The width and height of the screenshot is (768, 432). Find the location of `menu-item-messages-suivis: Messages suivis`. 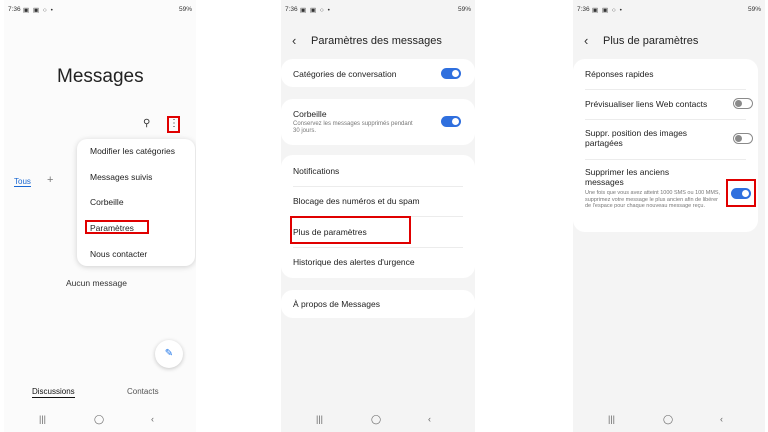

menu-item-messages-suivis: Messages suivis is located at coordinates (121, 177).